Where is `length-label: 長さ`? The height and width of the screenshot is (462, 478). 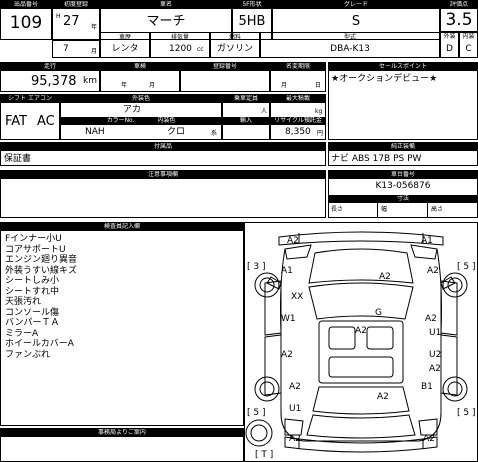
length-label: 長さ is located at coordinates (337, 209).